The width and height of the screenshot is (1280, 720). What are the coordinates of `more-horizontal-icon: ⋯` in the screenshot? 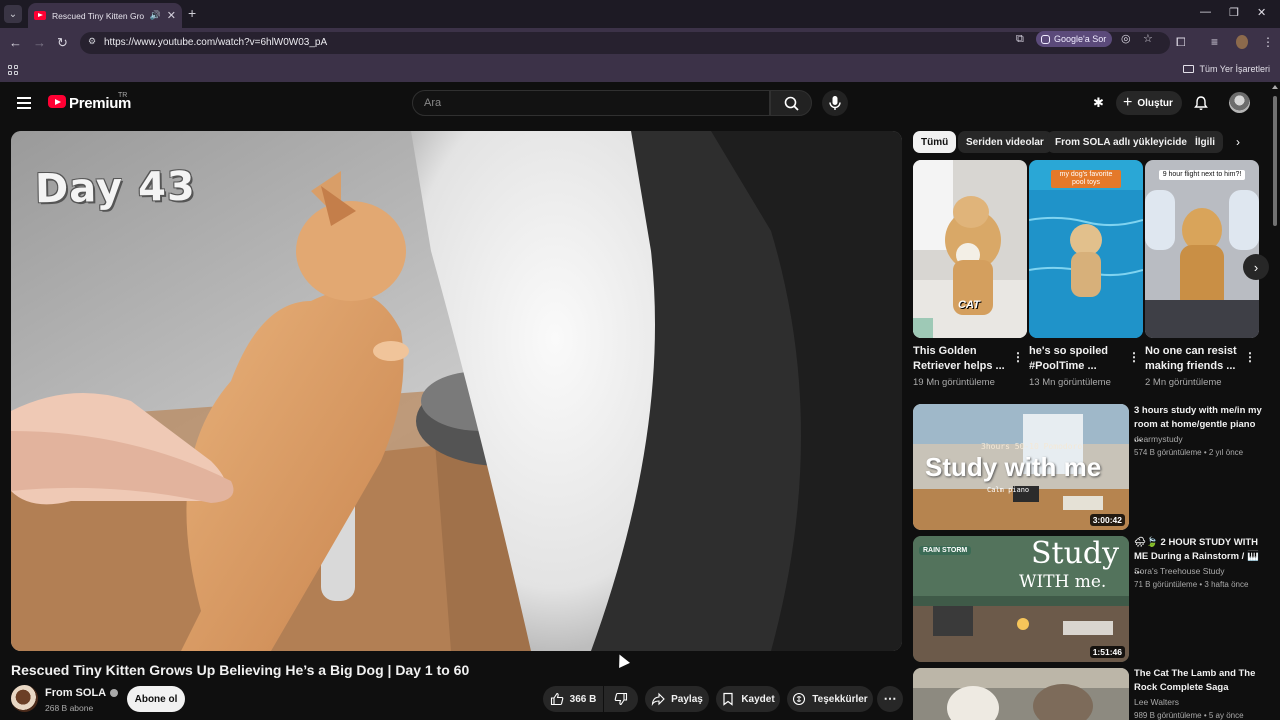 It's located at (890, 698).